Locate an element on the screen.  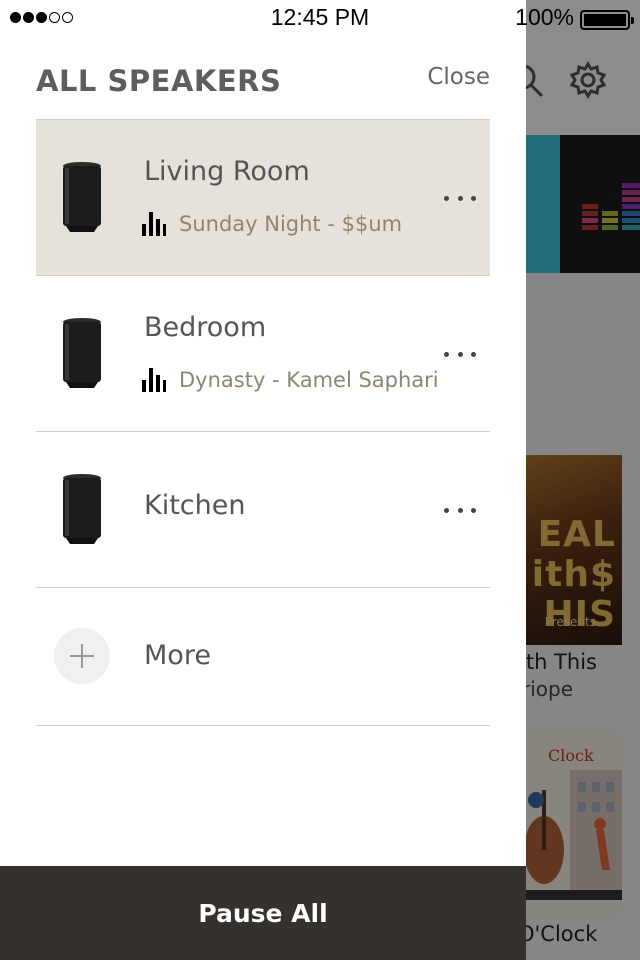
speaker-name: Bedroom is located at coordinates (205, 327).